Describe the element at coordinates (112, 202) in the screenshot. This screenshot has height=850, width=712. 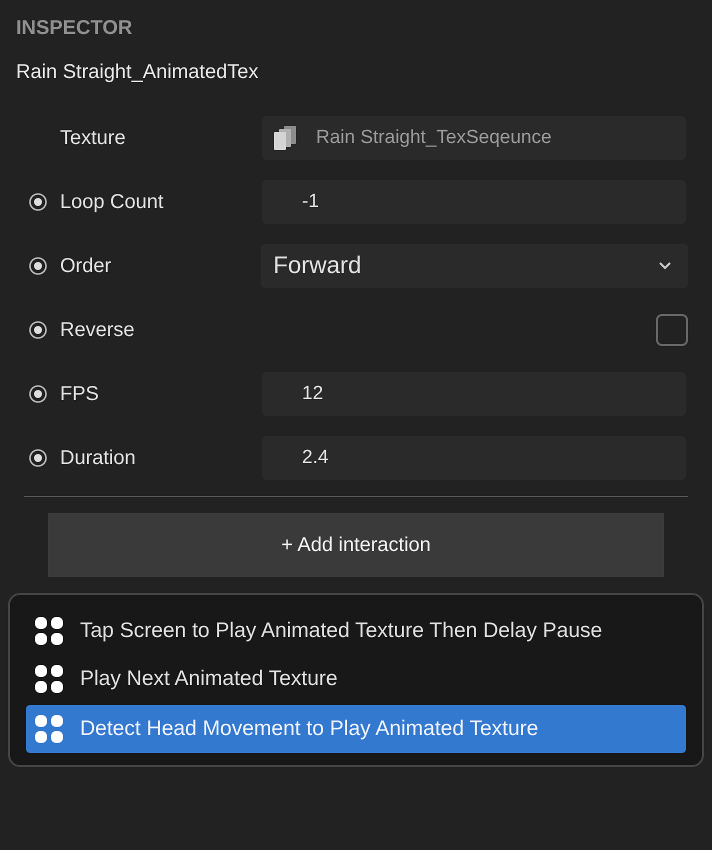
I see `property-label: Loop Count` at that location.